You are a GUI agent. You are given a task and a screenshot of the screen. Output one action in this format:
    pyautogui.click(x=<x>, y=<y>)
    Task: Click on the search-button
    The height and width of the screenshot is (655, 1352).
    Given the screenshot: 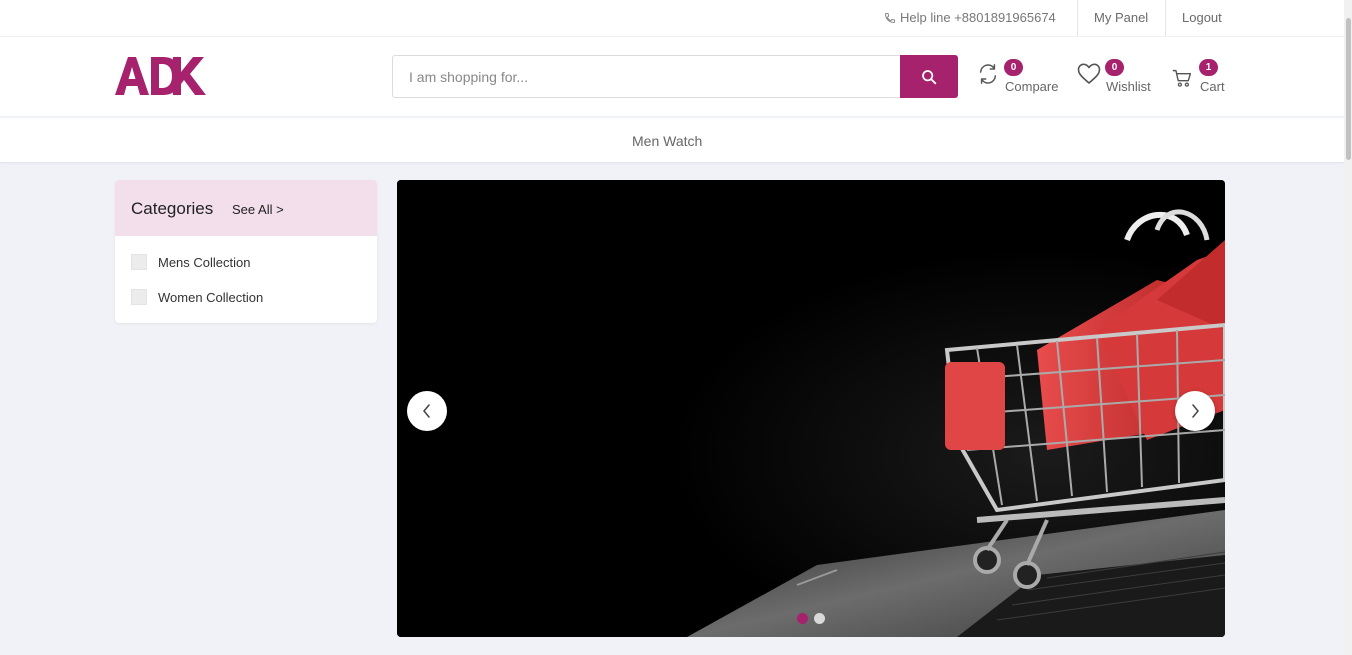 What is the action you would take?
    pyautogui.click(x=929, y=76)
    